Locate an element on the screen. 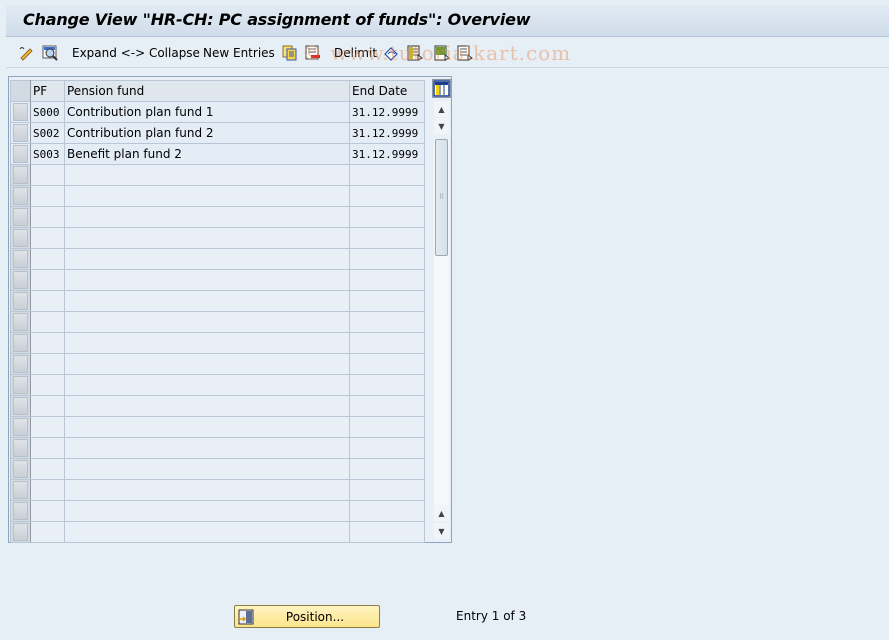 This screenshot has width=889, height=640. new-entries-button: New Entries is located at coordinates (239, 52).